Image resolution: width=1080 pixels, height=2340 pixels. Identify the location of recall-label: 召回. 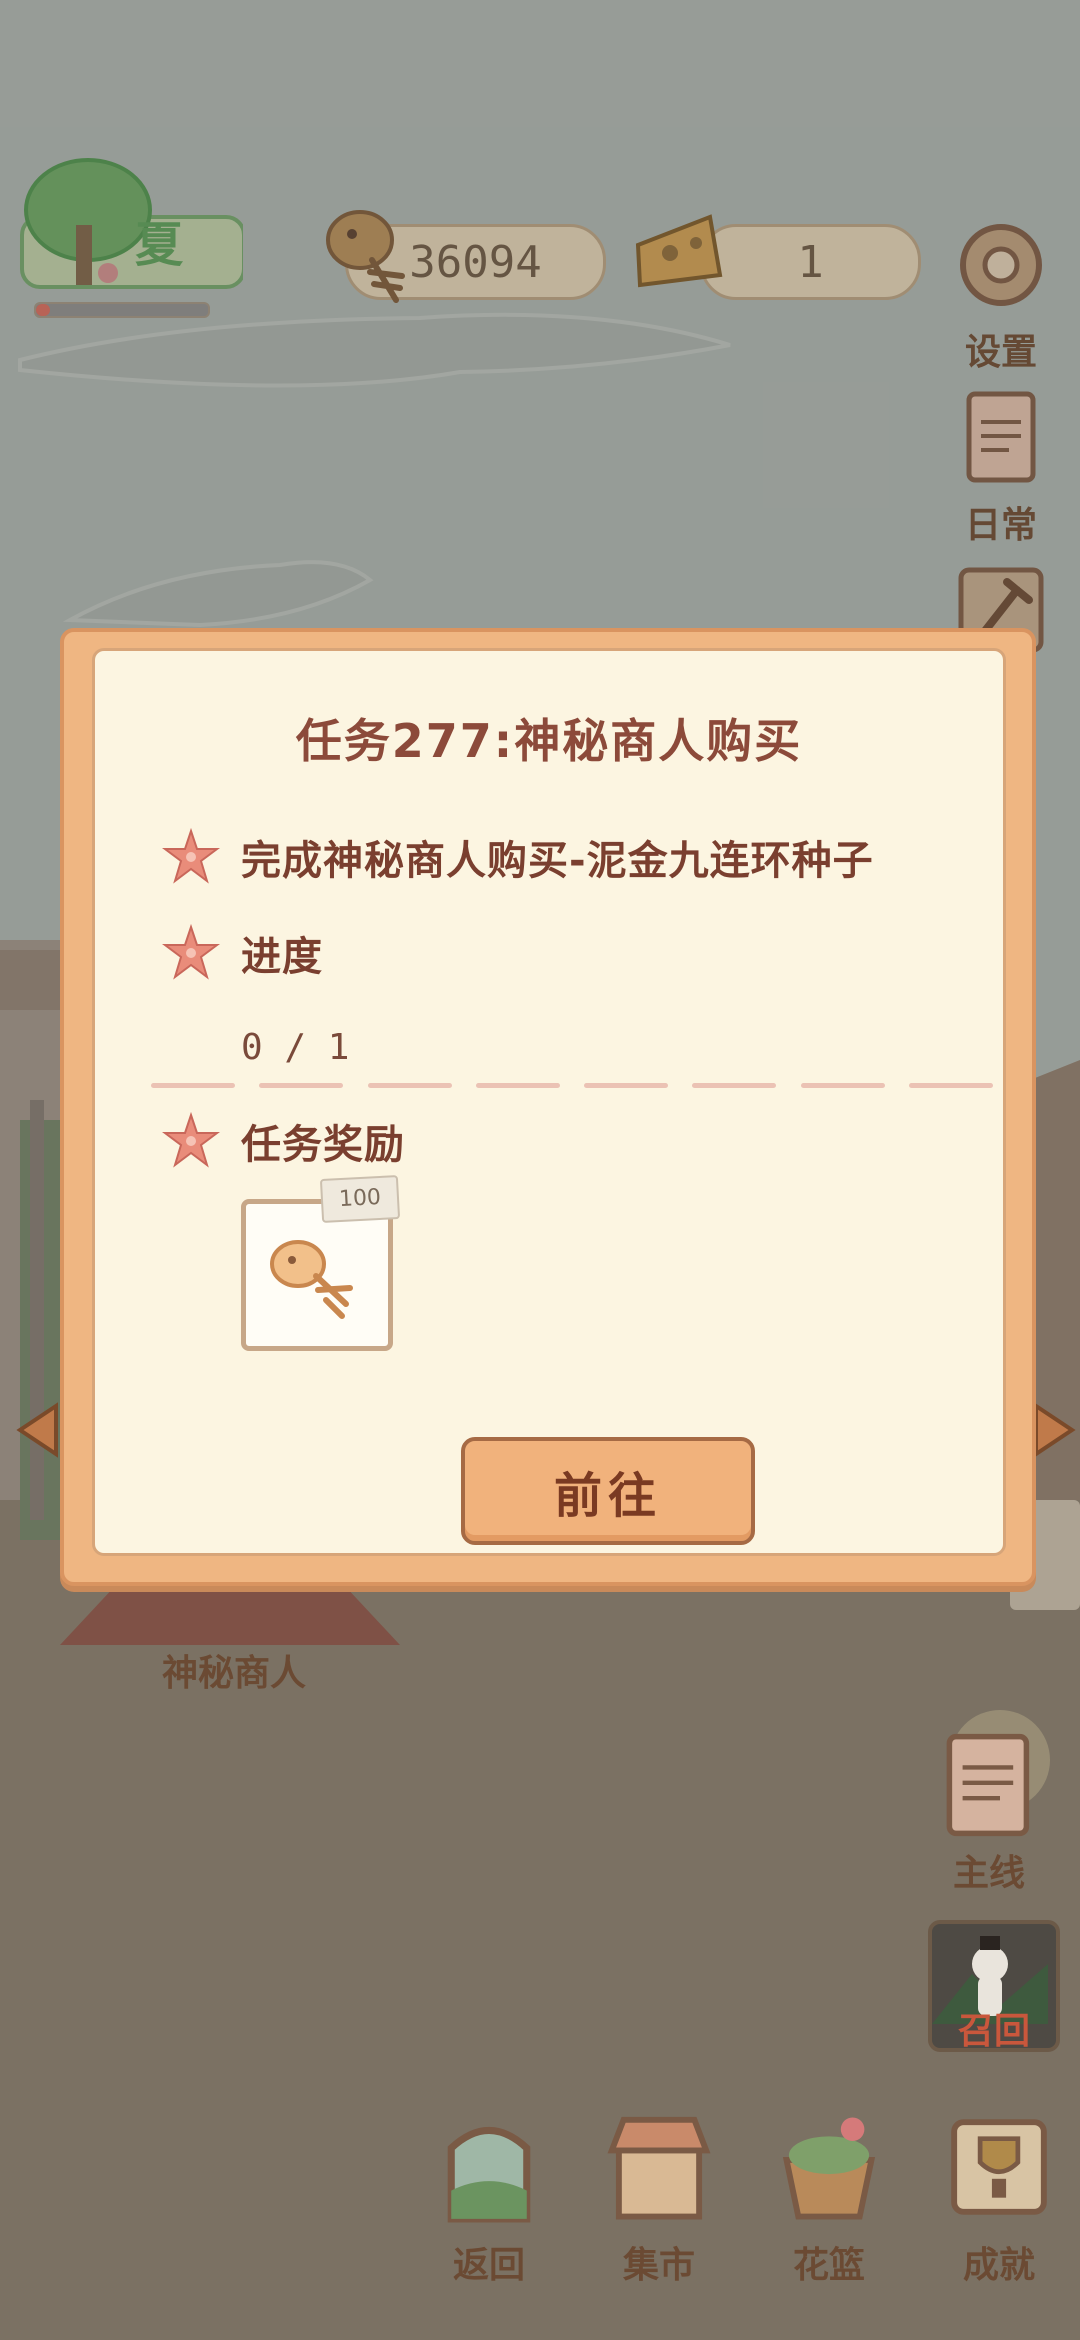
(993, 2031).